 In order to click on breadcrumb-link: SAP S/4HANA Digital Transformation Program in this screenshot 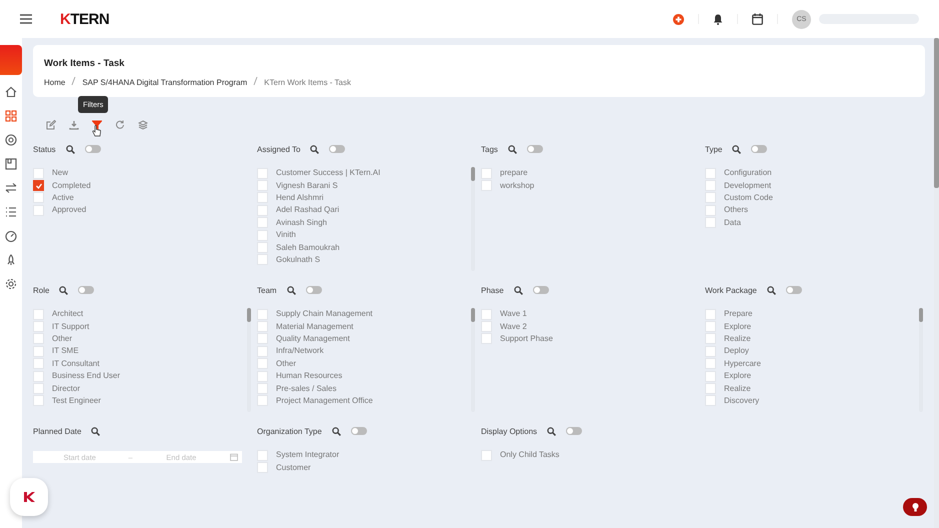, I will do `click(165, 82)`.